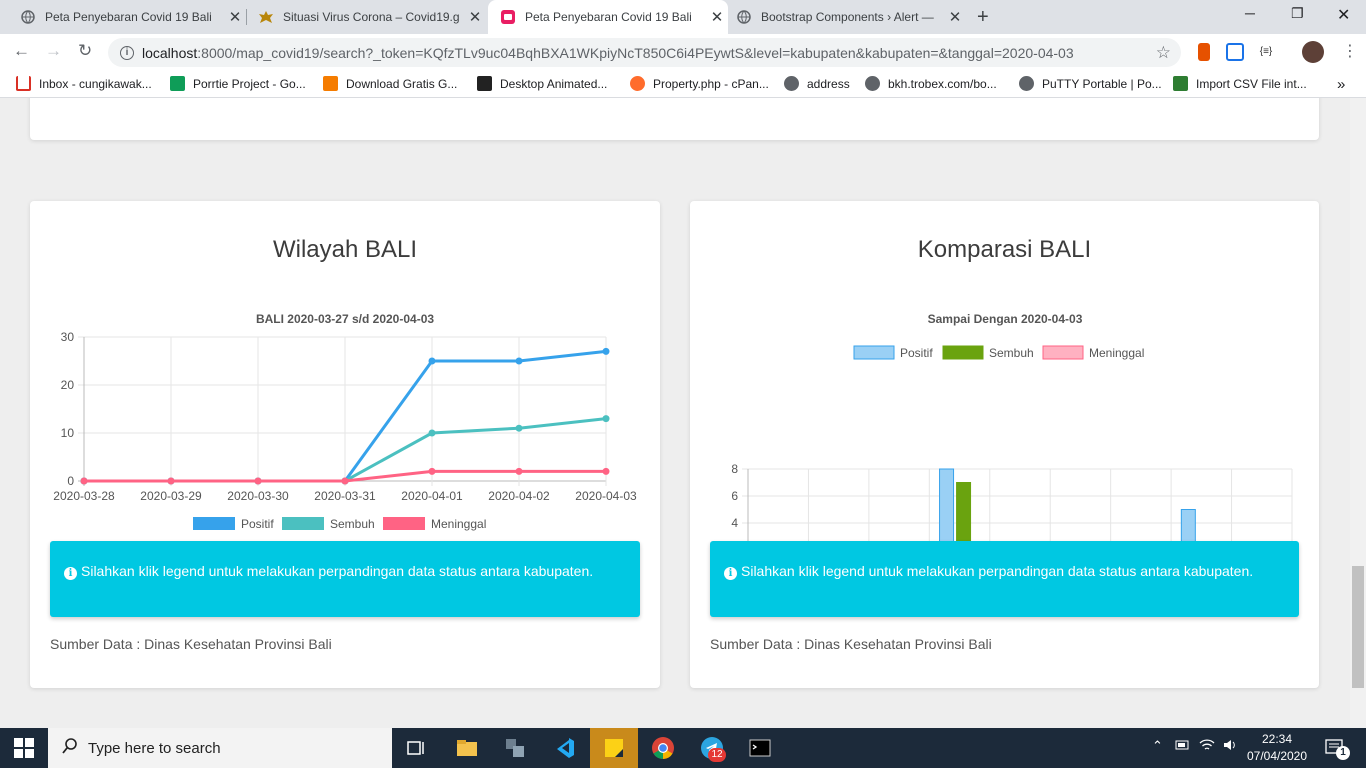 This screenshot has width=1366, height=768. I want to click on tab-1: Peta Penyebaran Covid 19 Bali ✕, so click(123, 17).